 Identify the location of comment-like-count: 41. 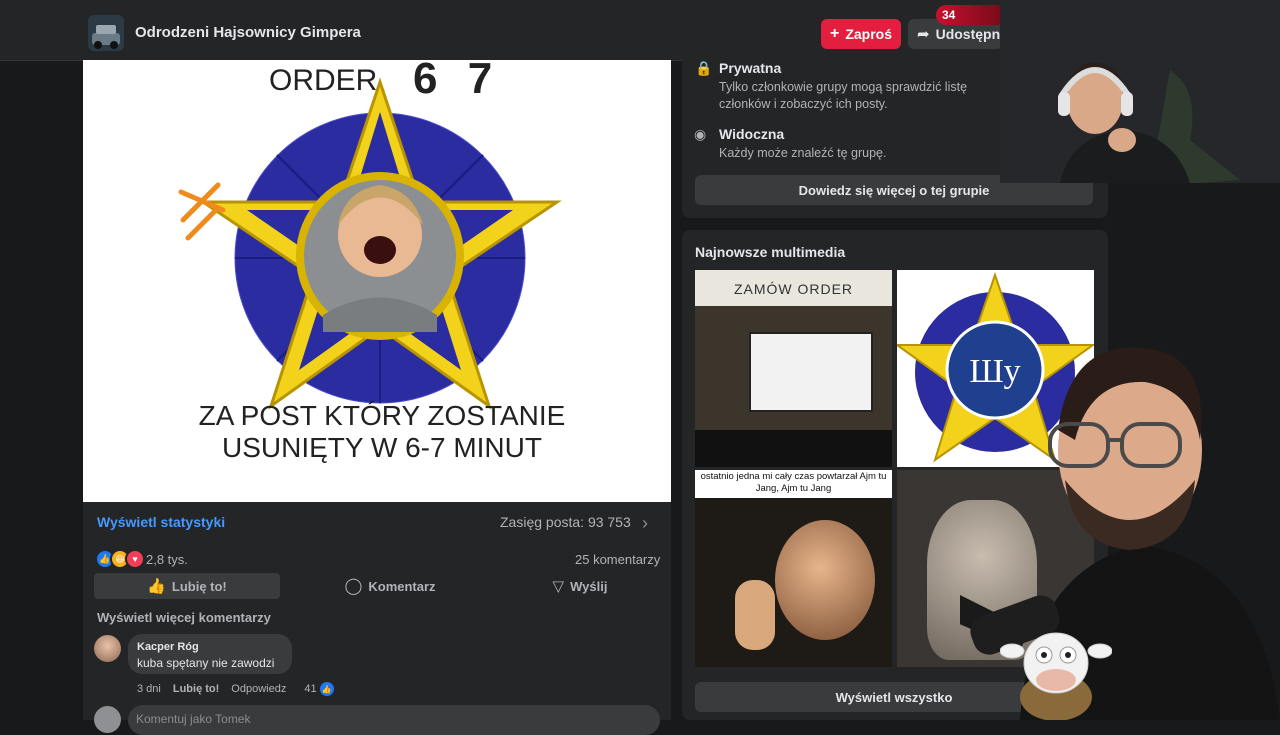
(310, 689).